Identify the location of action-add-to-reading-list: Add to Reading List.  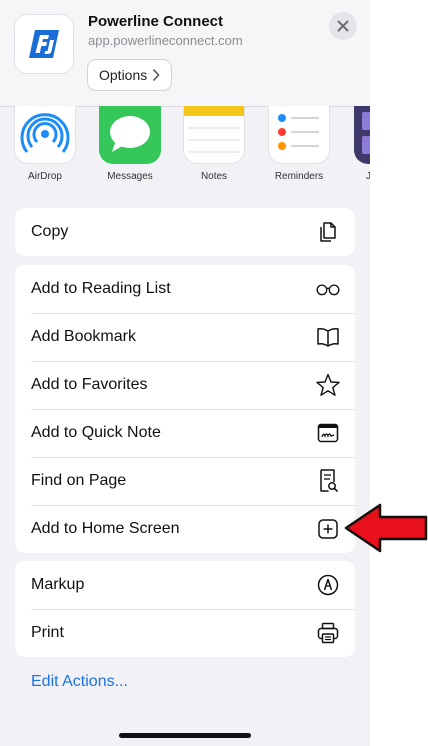
(185, 289).